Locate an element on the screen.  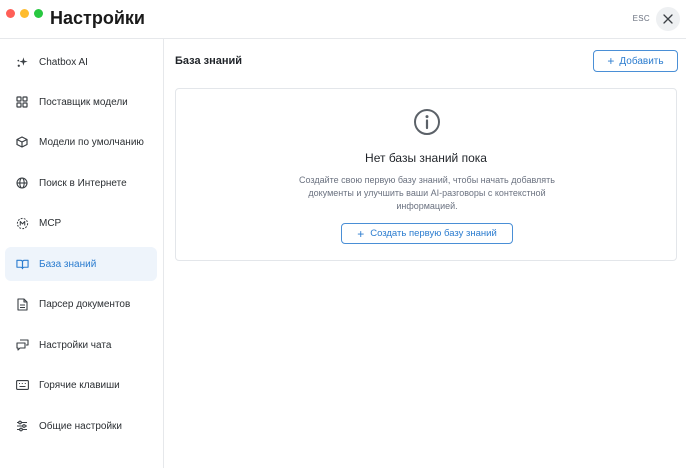
title-bar: Настройки ESC is located at coordinates (343, 19).